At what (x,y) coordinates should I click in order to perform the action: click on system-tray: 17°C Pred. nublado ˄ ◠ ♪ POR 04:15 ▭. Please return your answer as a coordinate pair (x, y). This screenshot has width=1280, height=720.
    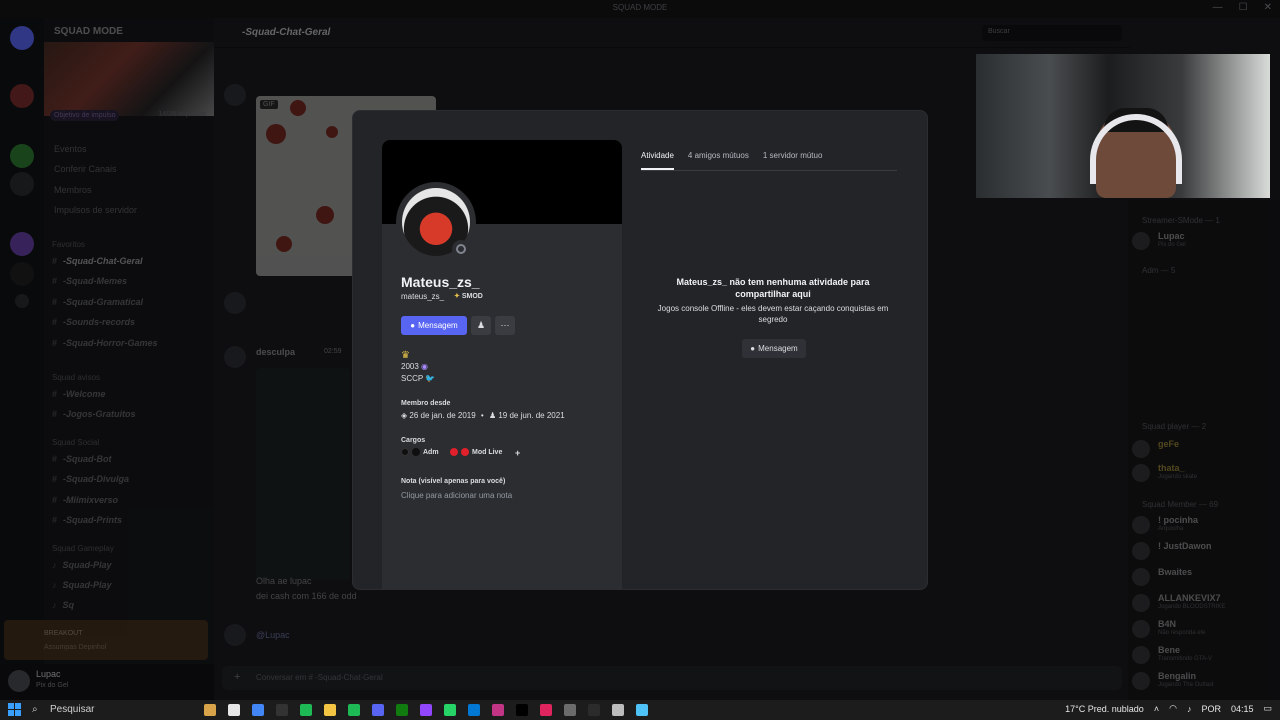
    Looking at the image, I should click on (1168, 708).